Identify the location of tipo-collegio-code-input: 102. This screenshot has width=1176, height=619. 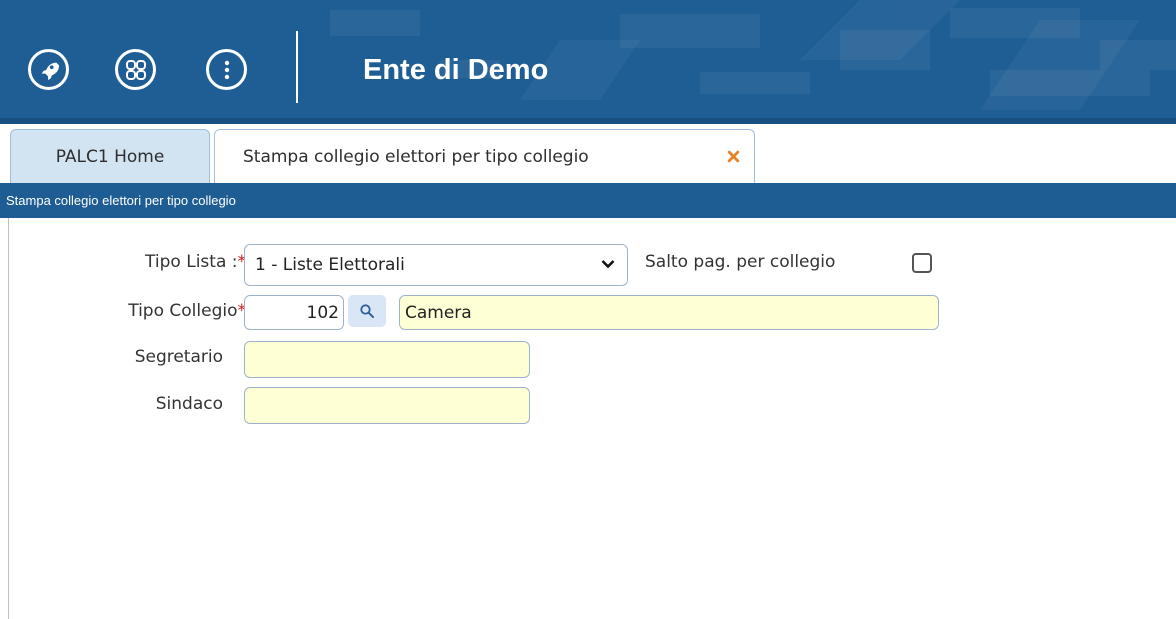
(294, 312).